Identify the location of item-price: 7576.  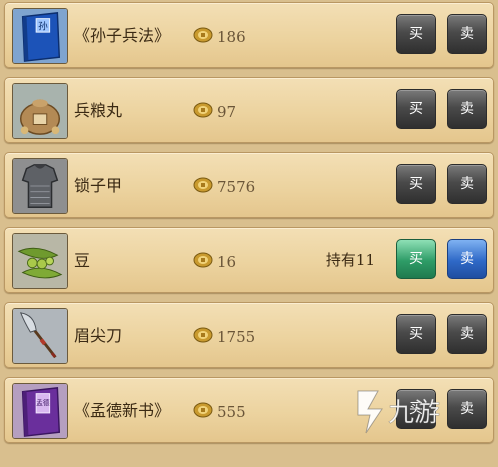
(236, 187).